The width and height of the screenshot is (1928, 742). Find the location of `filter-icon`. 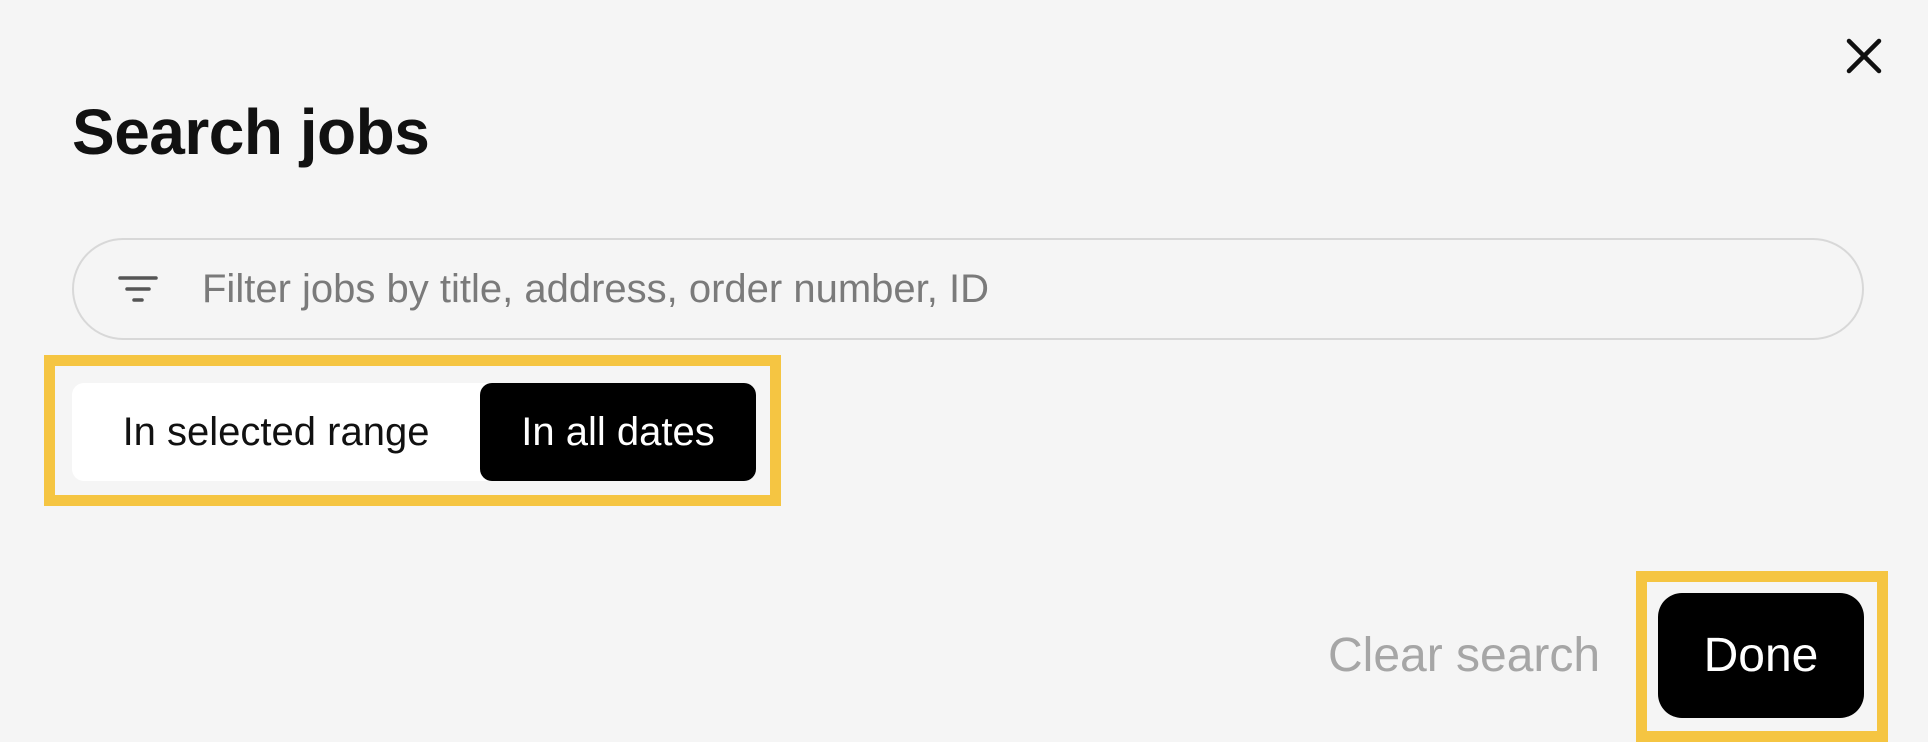

filter-icon is located at coordinates (138, 289).